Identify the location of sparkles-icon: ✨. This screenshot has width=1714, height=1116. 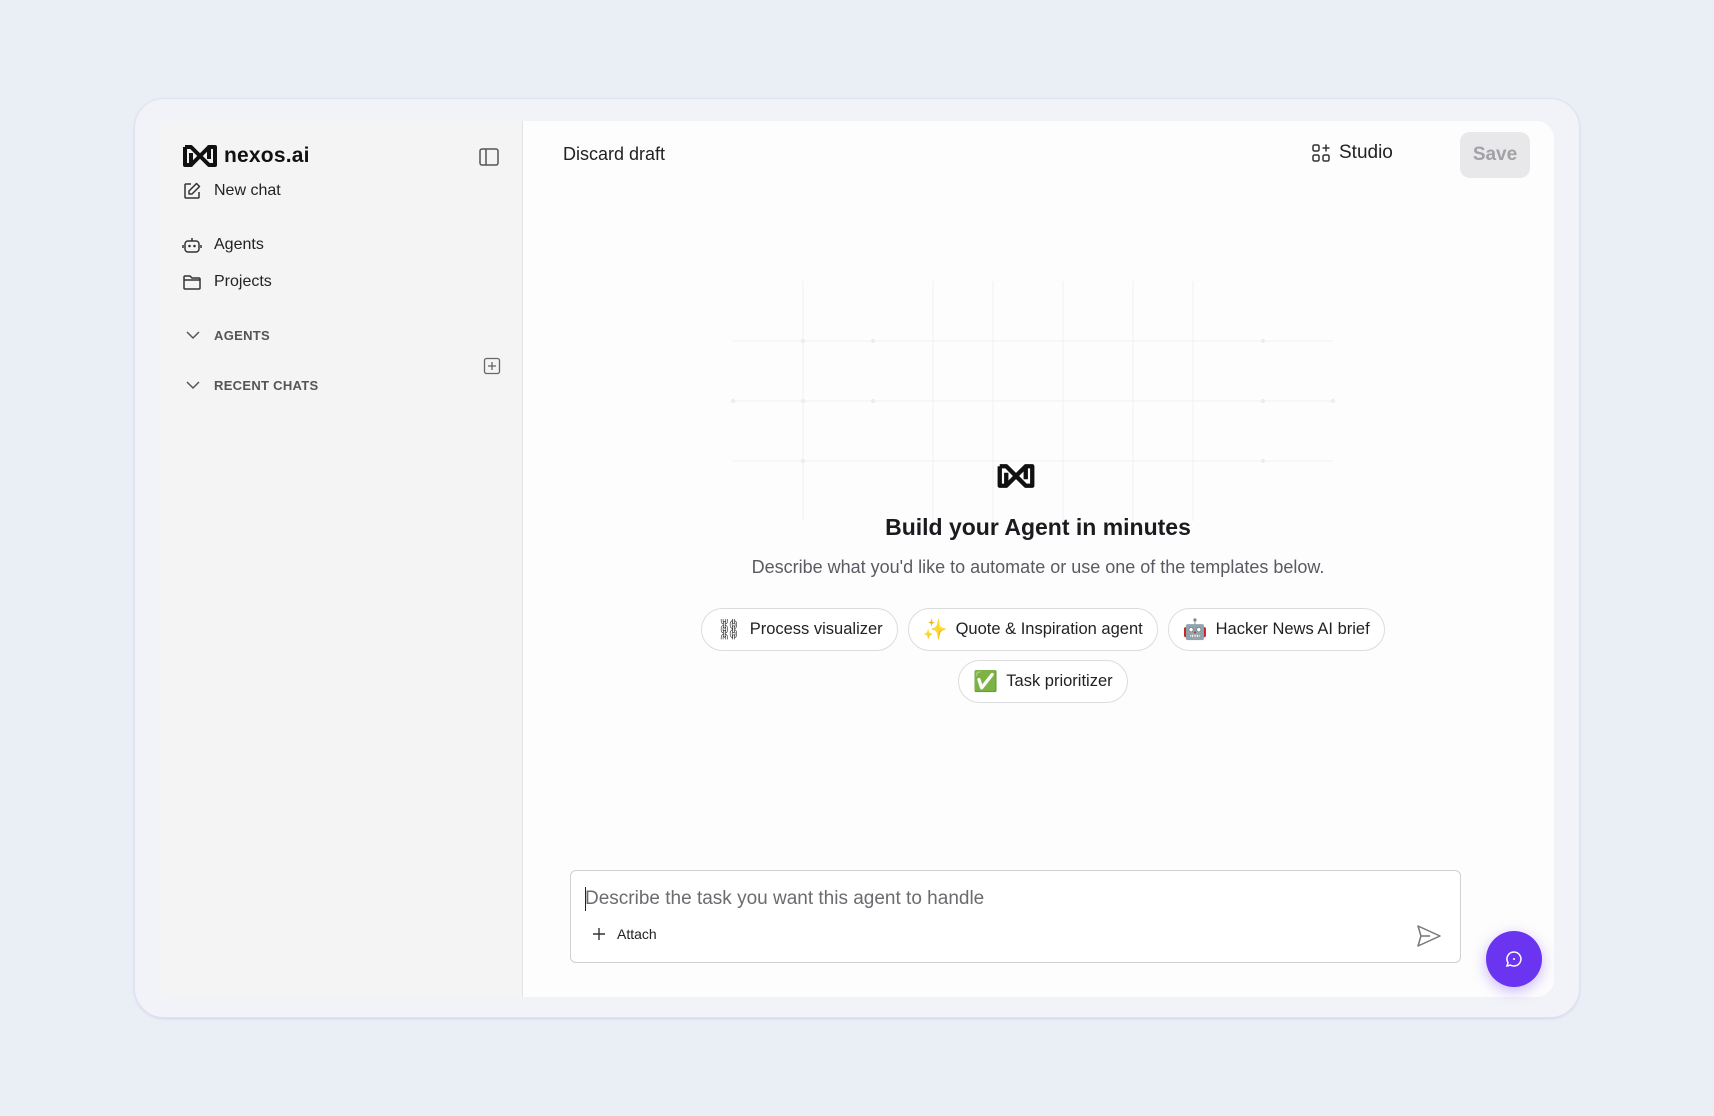
(935, 629).